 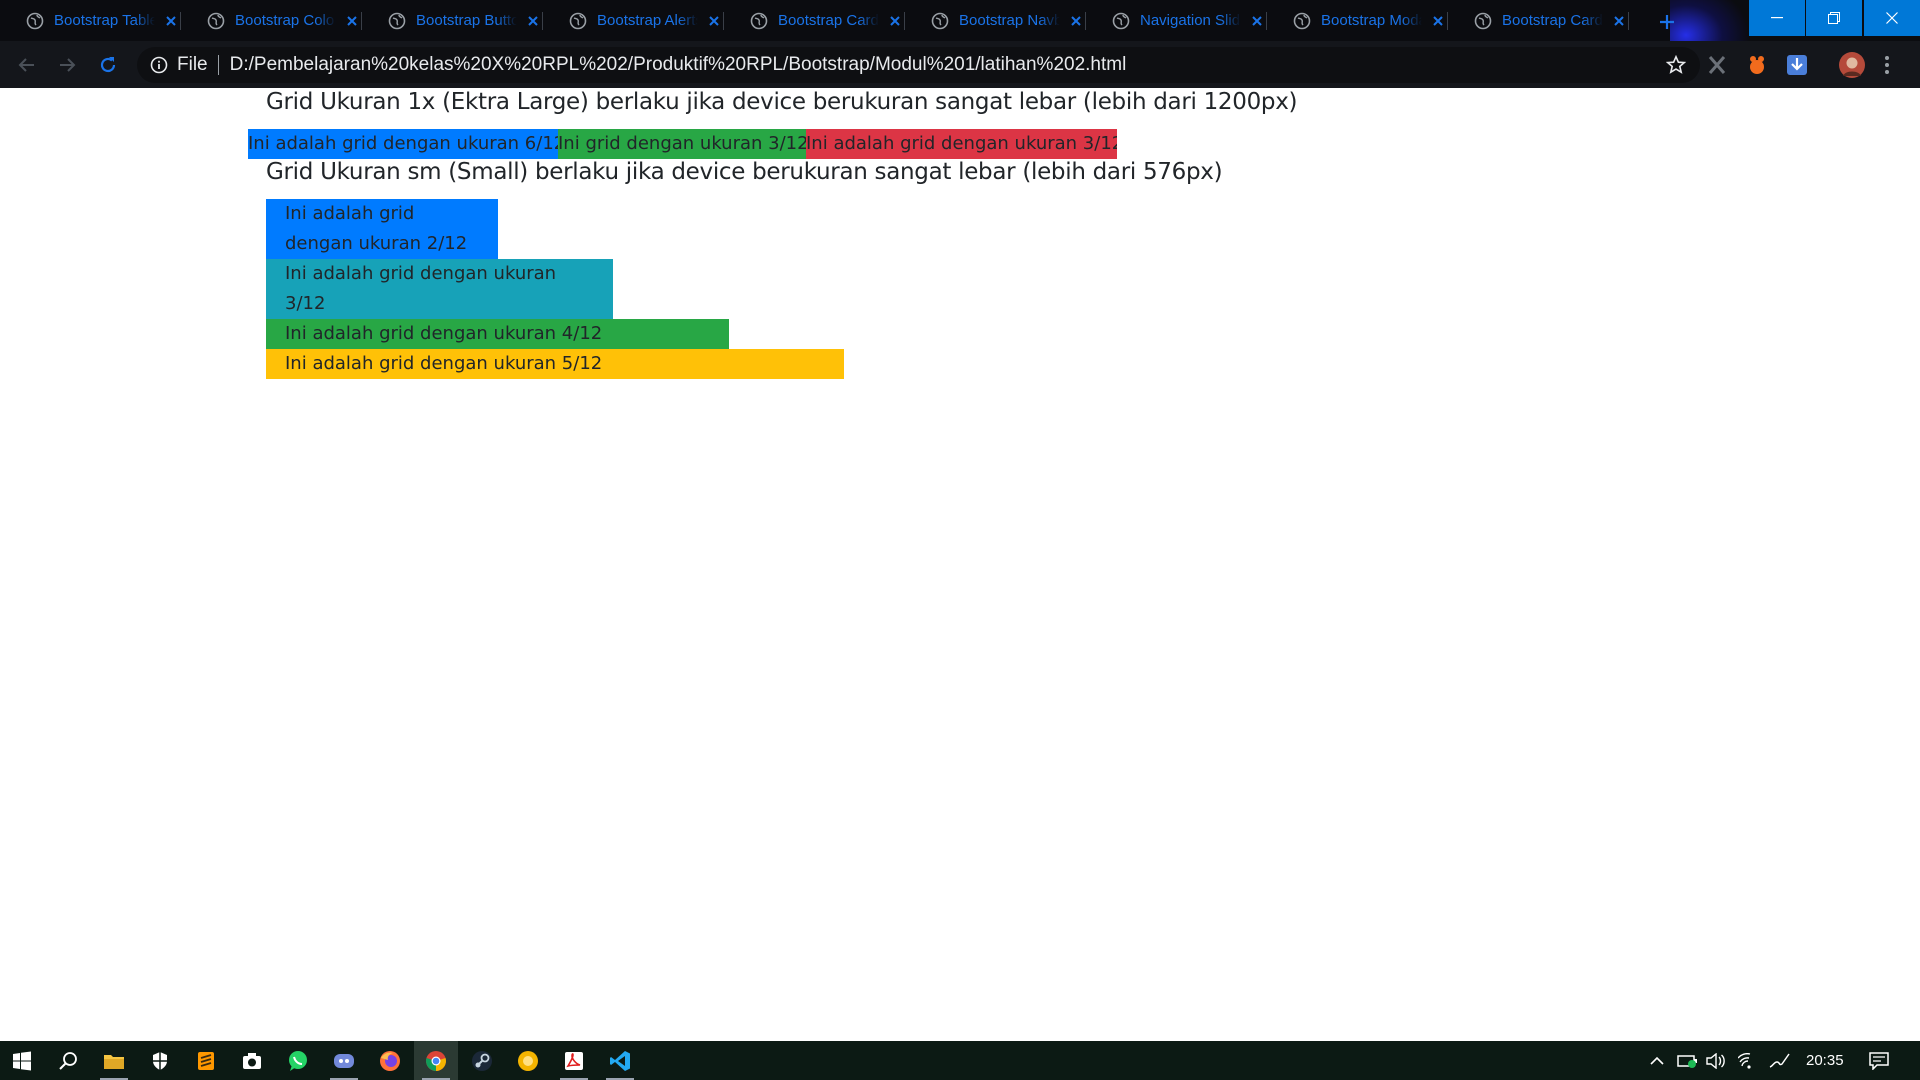 I want to click on camera-icon, so click(x=252, y=1060).